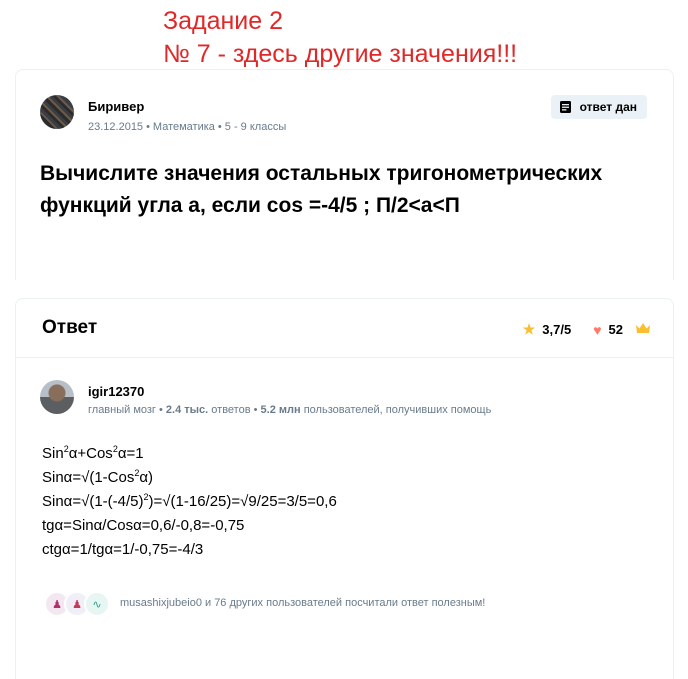  Describe the element at coordinates (587, 329) in the screenshot. I see `answer-stats: ★ 3,7/5 ♥ 52` at that location.